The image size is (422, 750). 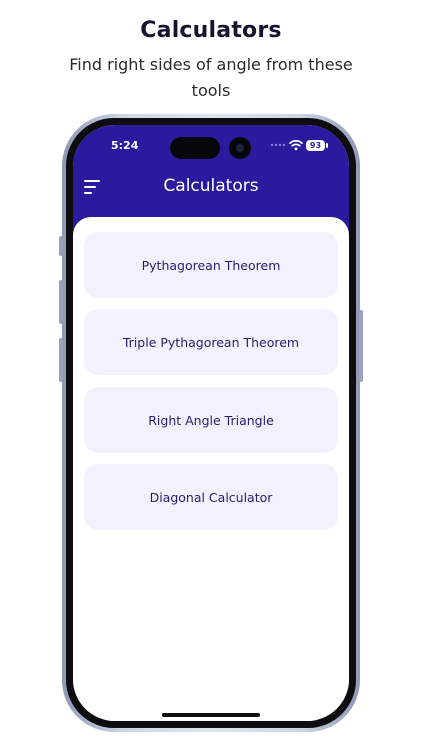 What do you see at coordinates (278, 145) in the screenshot?
I see `cellular-signal-icon` at bounding box center [278, 145].